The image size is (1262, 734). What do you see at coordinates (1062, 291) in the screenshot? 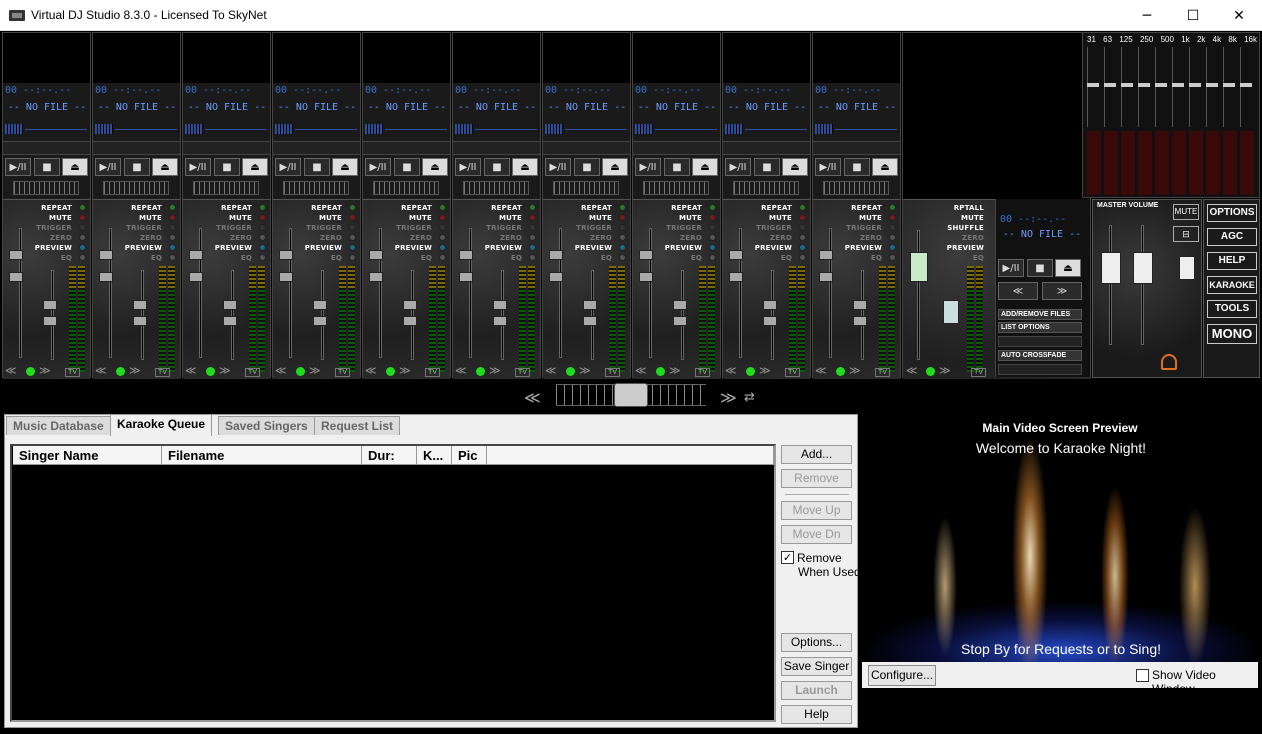
I see `next-track-button: ≫` at bounding box center [1062, 291].